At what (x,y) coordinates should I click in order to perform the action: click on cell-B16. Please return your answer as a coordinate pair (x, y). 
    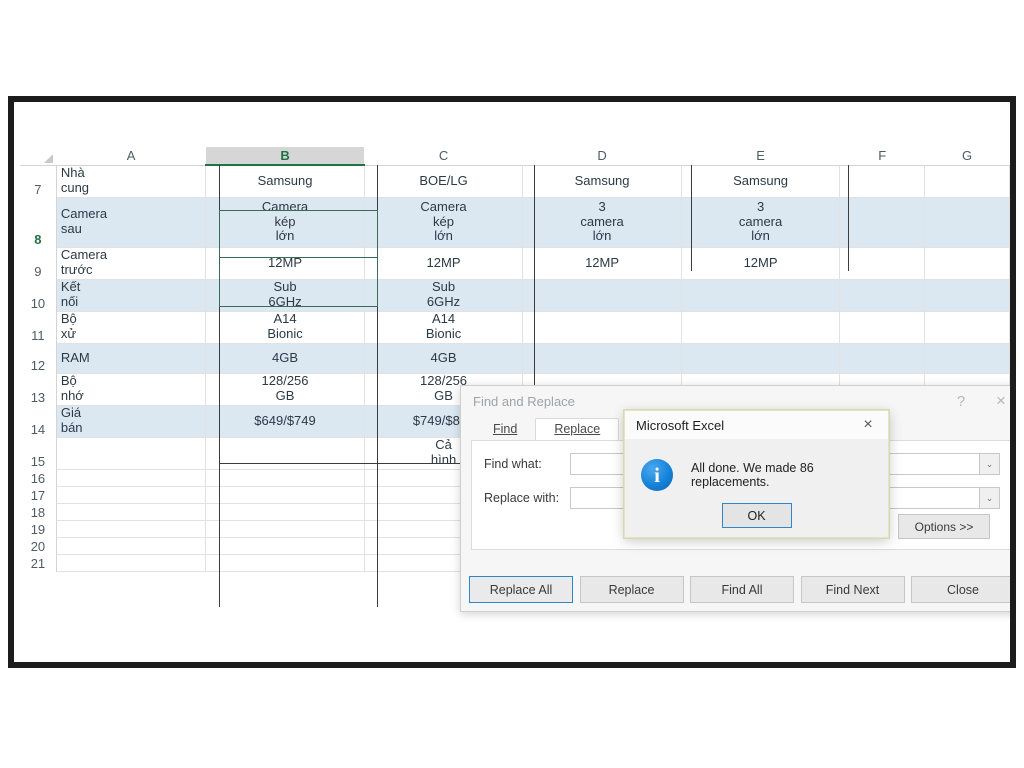
    Looking at the image, I should click on (285, 478).